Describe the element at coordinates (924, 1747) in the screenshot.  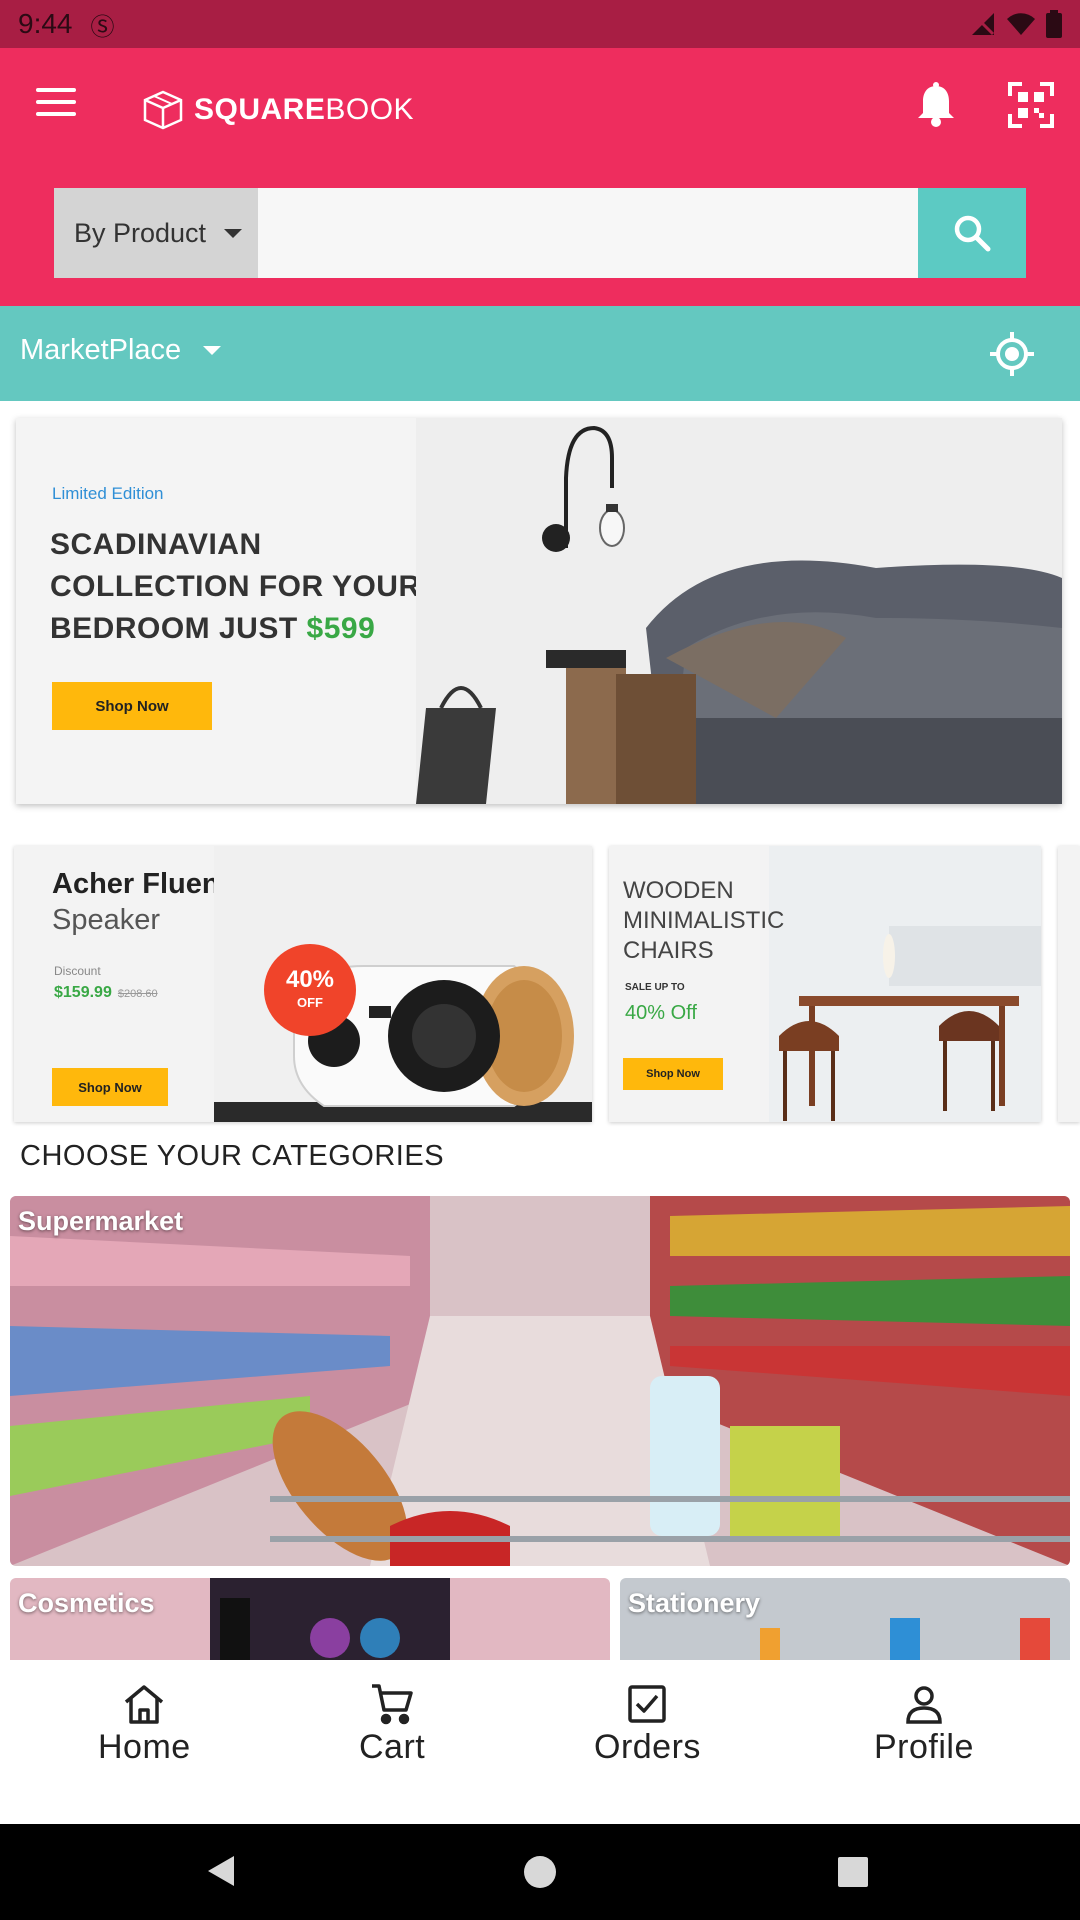
I see `nav-profile-label: Profile` at that location.